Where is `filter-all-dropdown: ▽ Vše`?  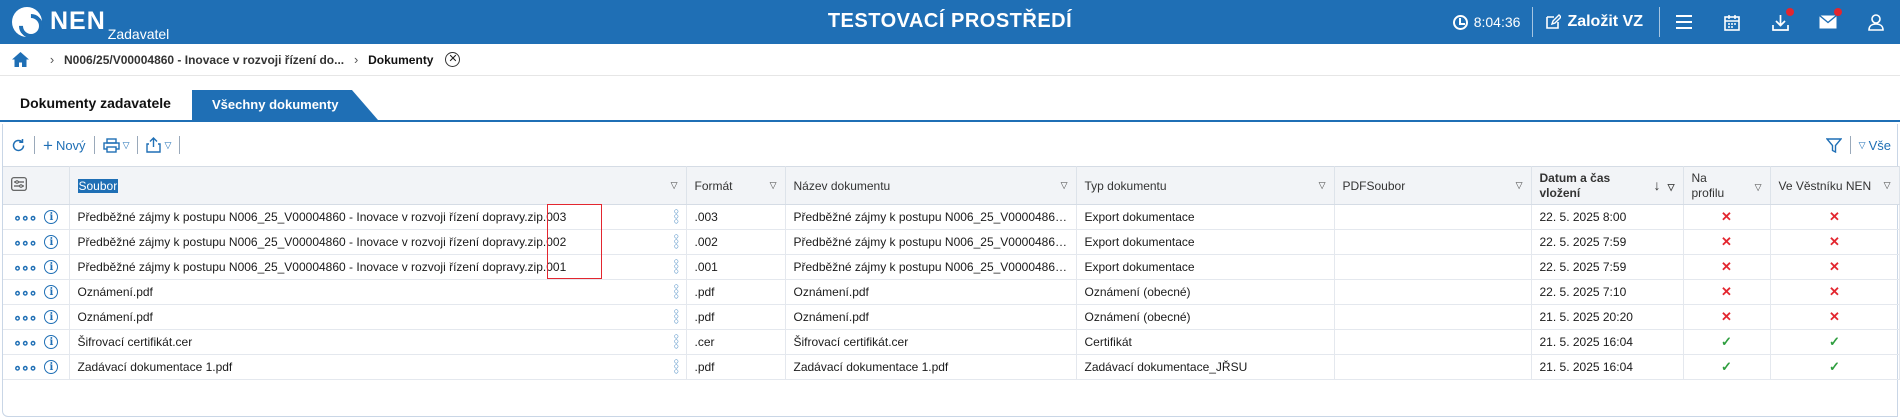 filter-all-dropdown: ▽ Vše is located at coordinates (1875, 145).